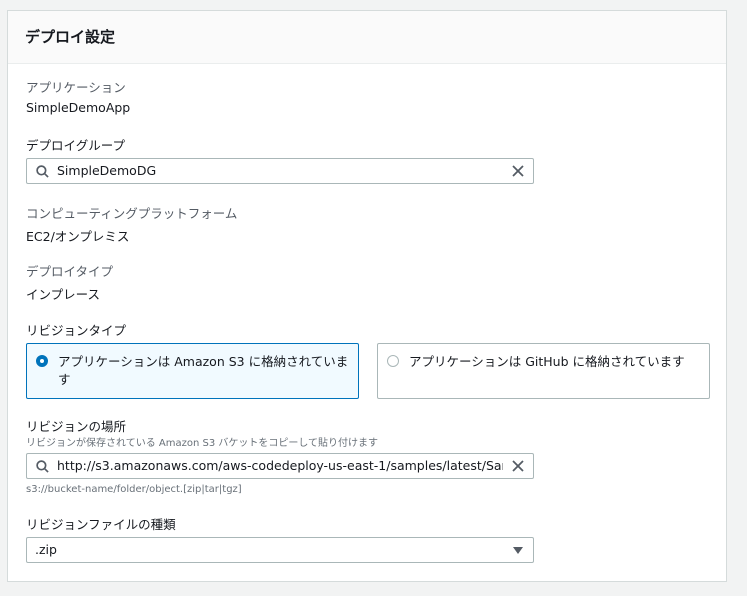 The image size is (747, 596). Describe the element at coordinates (132, 213) in the screenshot. I see `compute-platform-label: コンピューティングプラットフォーム` at that location.